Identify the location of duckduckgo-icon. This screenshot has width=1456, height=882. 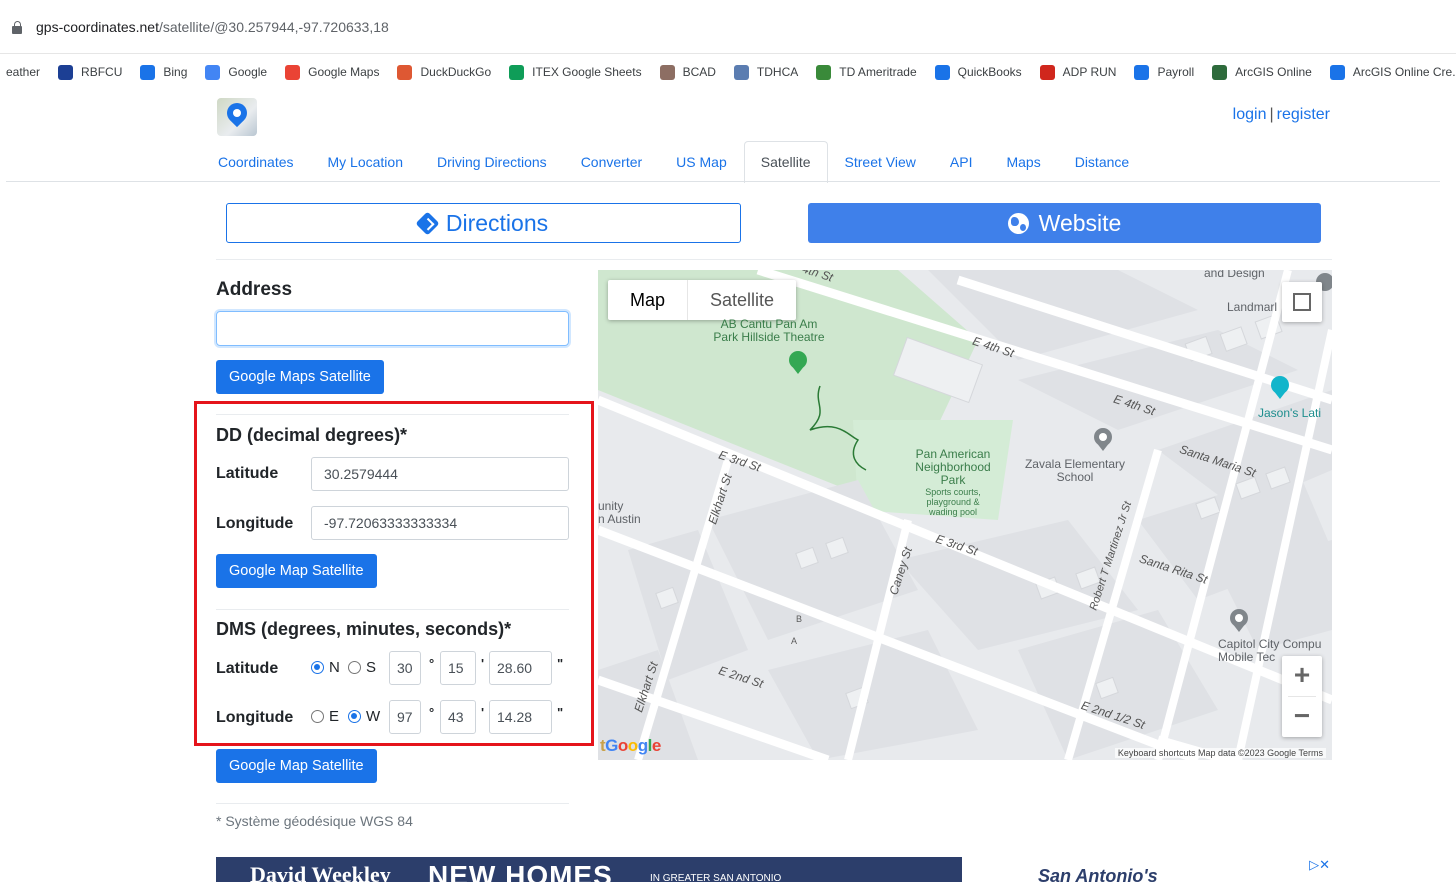
(405, 72).